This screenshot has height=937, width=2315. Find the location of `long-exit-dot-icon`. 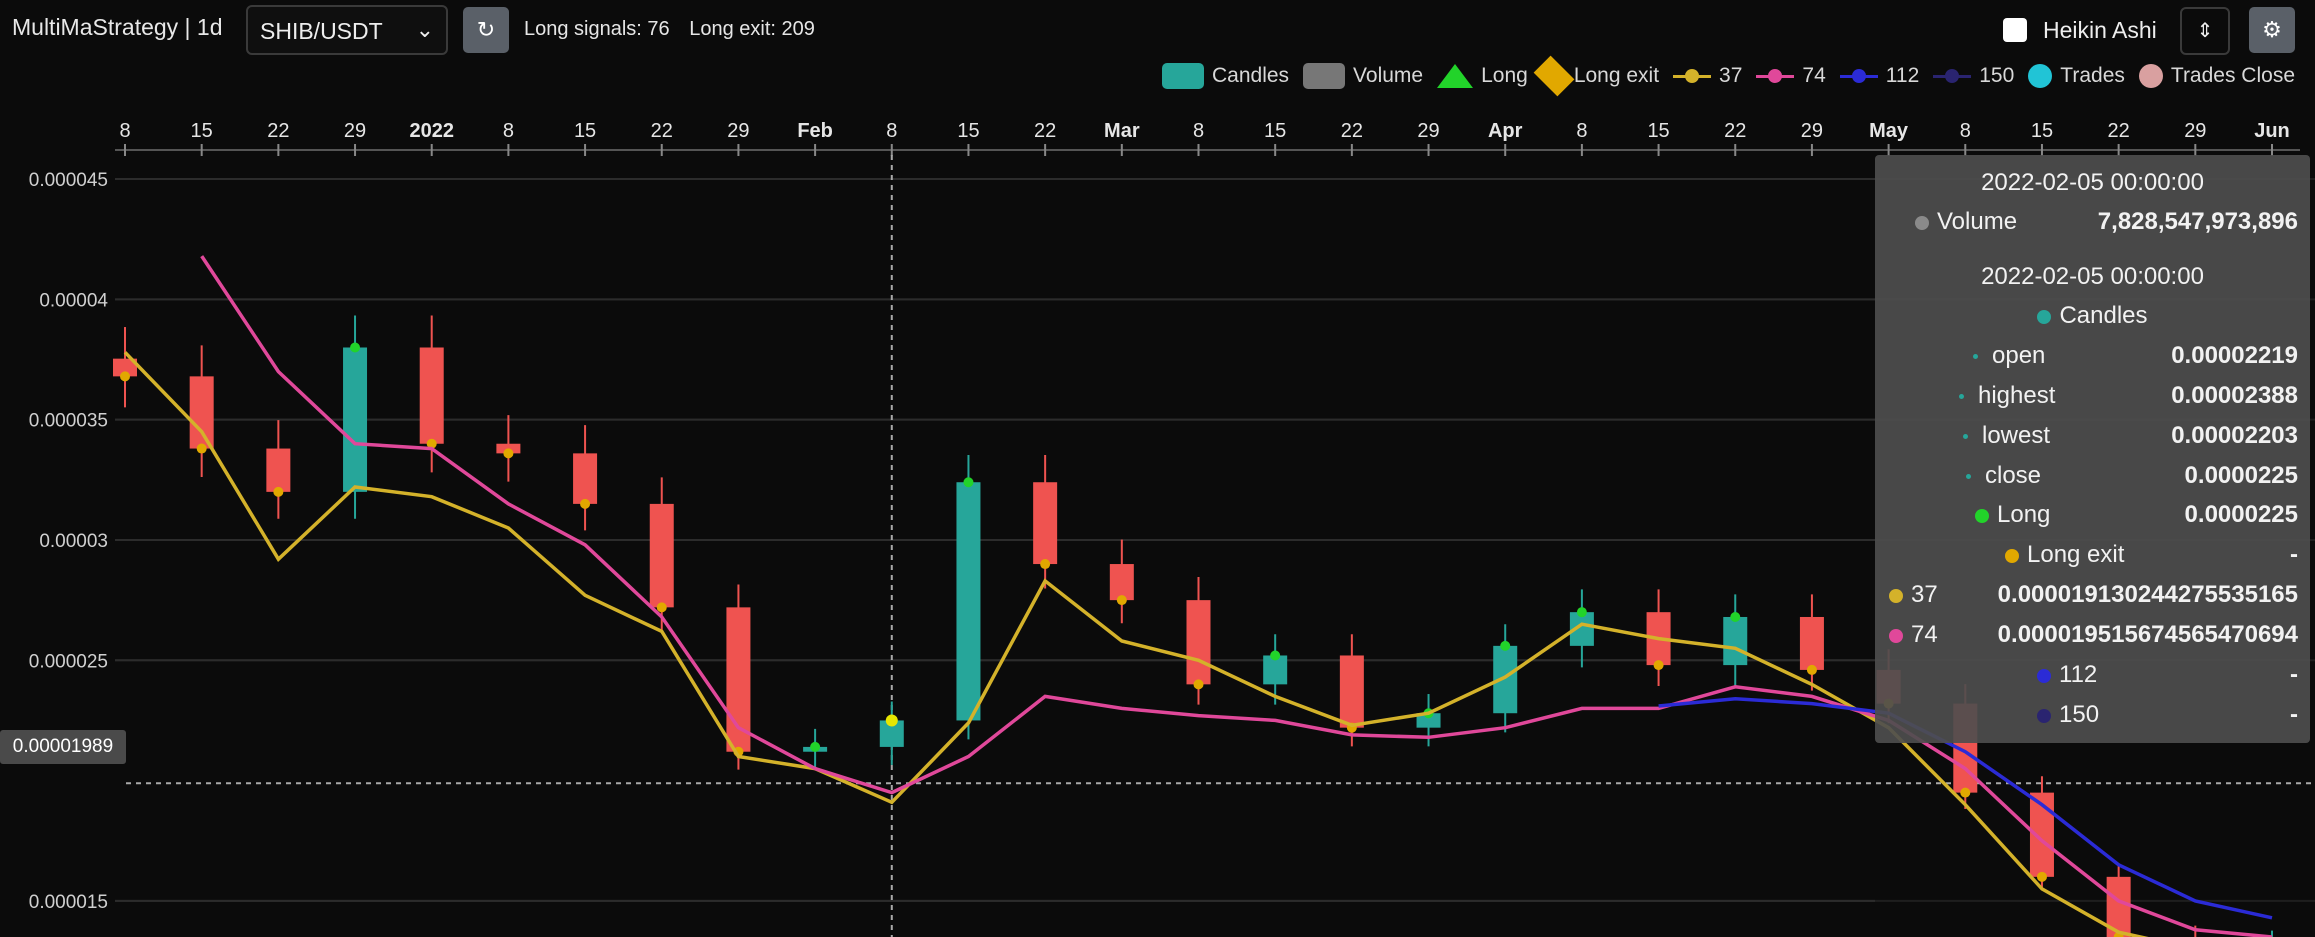

long-exit-dot-icon is located at coordinates (2012, 555).